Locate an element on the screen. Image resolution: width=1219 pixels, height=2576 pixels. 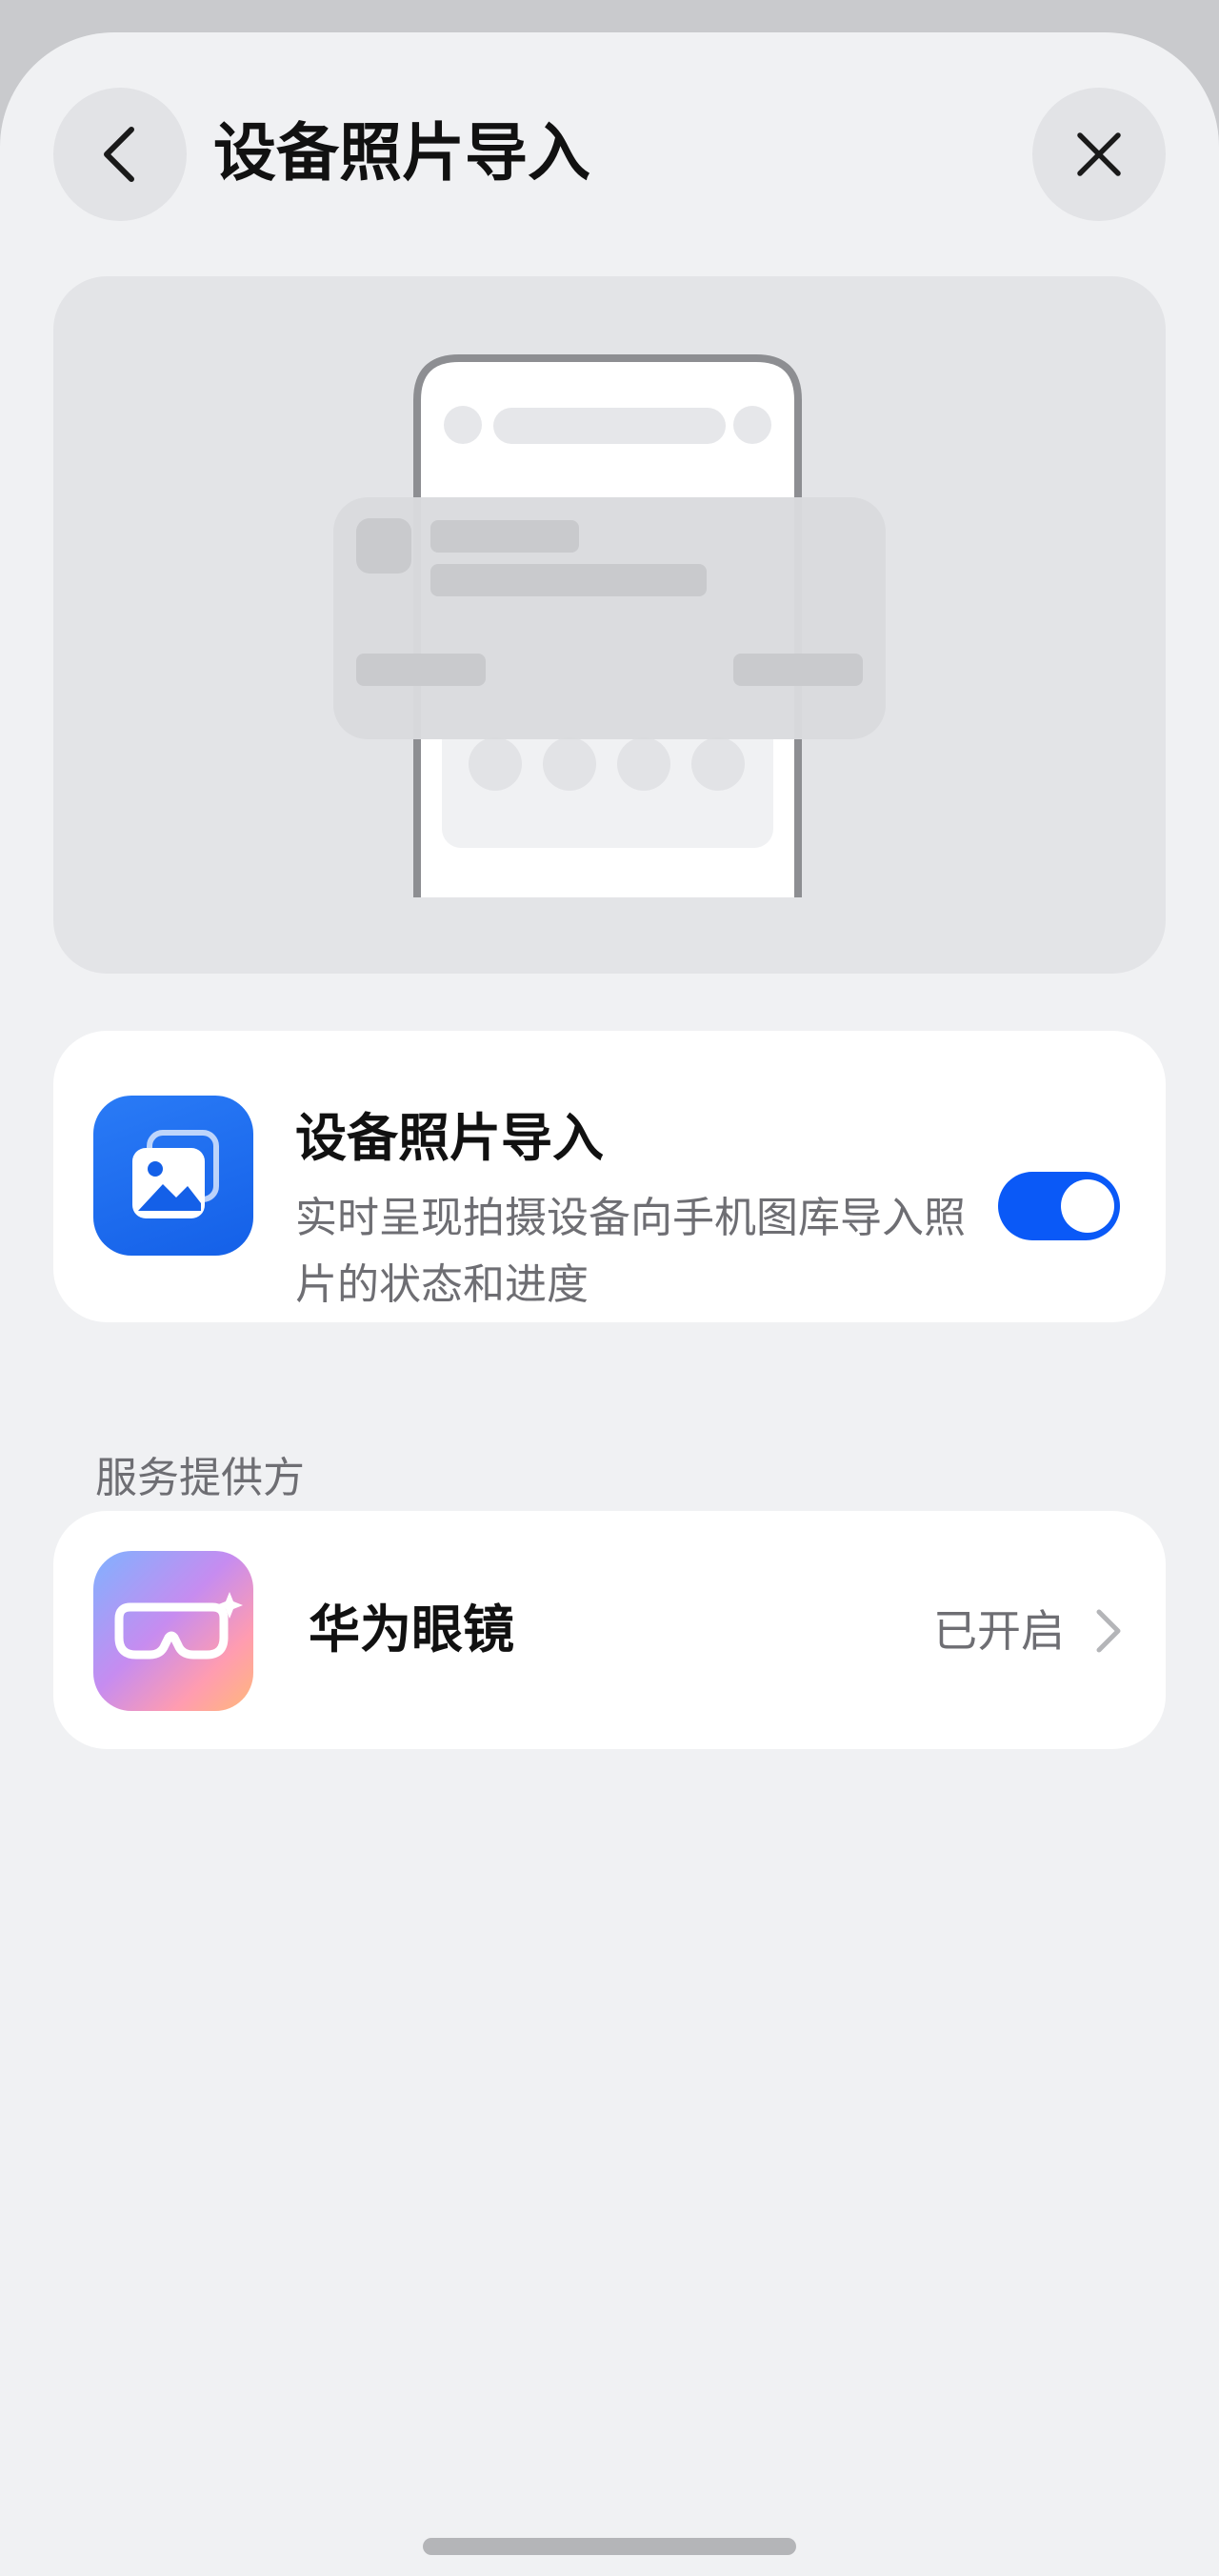
feature-title: 设备照片导入 is located at coordinates (450, 1138).